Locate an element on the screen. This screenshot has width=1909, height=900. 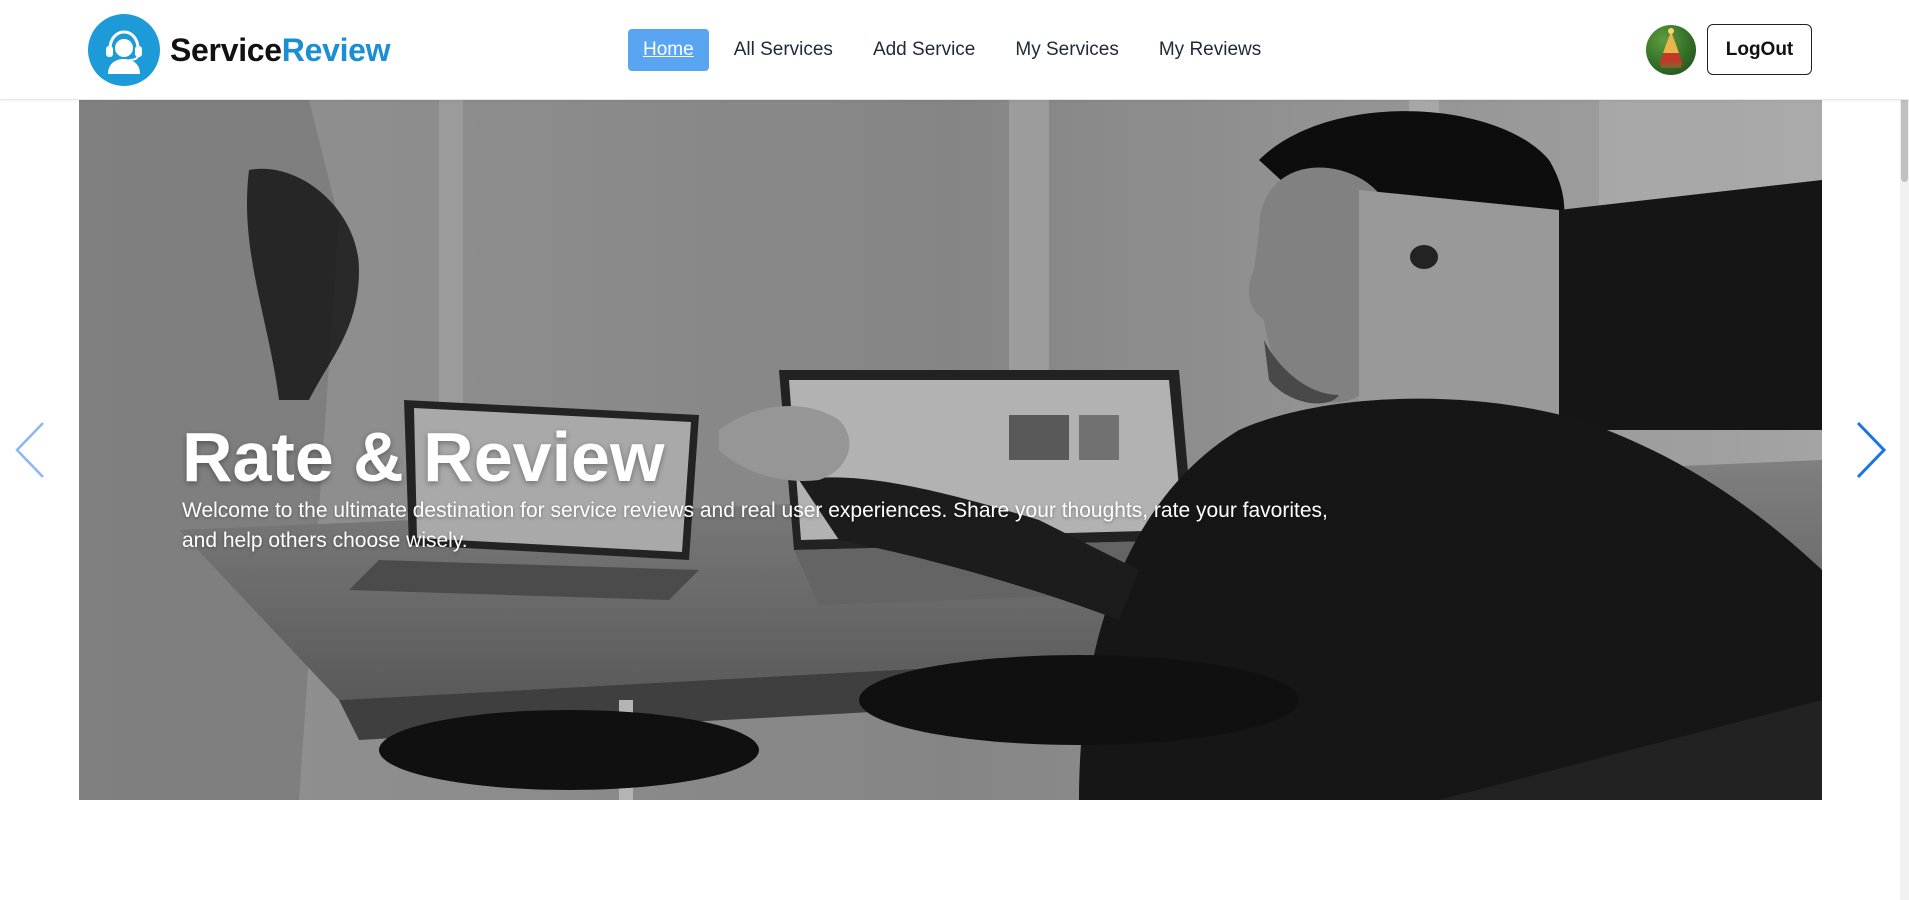
chevron-right-icon is located at coordinates (1871, 450).